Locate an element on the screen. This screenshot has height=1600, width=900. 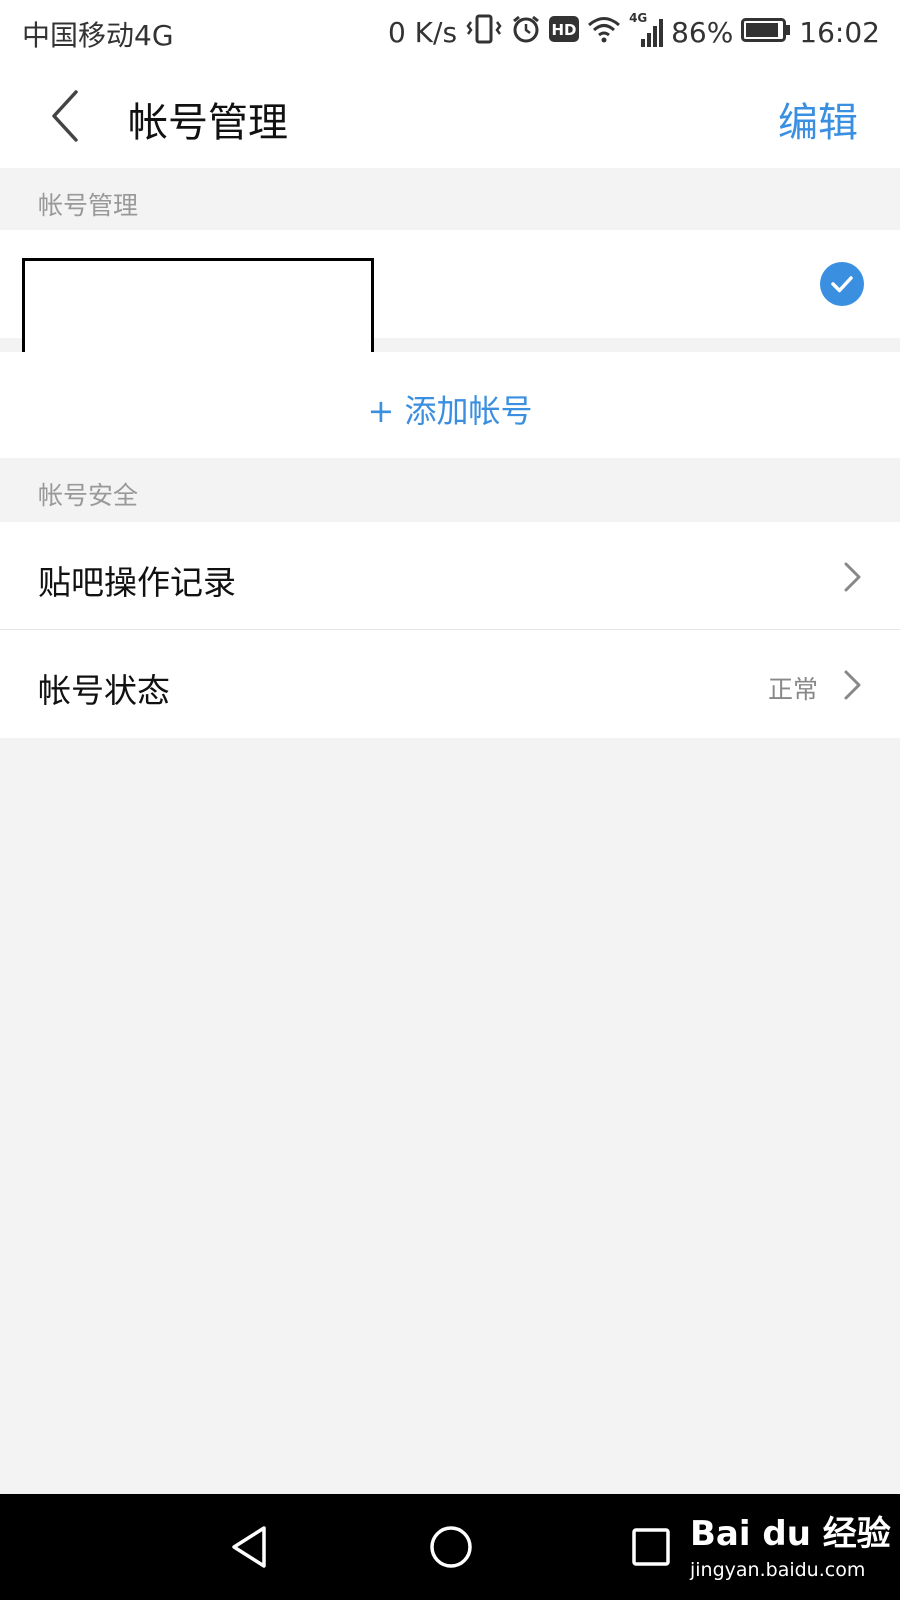
add-account-row: + 添加帐号 is located at coordinates (450, 405).